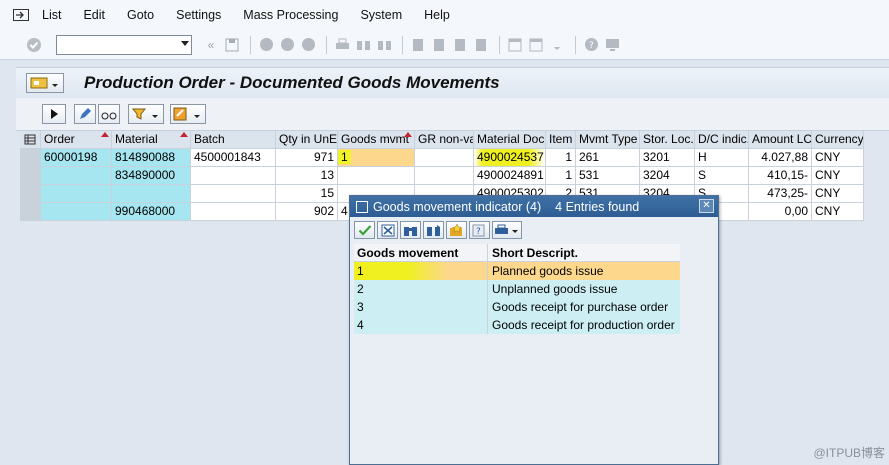 This screenshot has height=465, width=889. Describe the element at coordinates (838, 140) in the screenshot. I see `column-header-currency: Currency` at that location.